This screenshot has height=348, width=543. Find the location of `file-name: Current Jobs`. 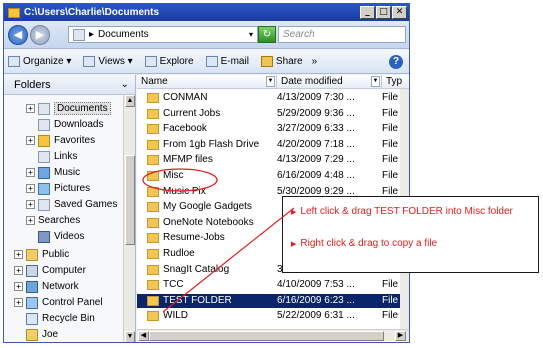

file-name: Current Jobs is located at coordinates (192, 113).